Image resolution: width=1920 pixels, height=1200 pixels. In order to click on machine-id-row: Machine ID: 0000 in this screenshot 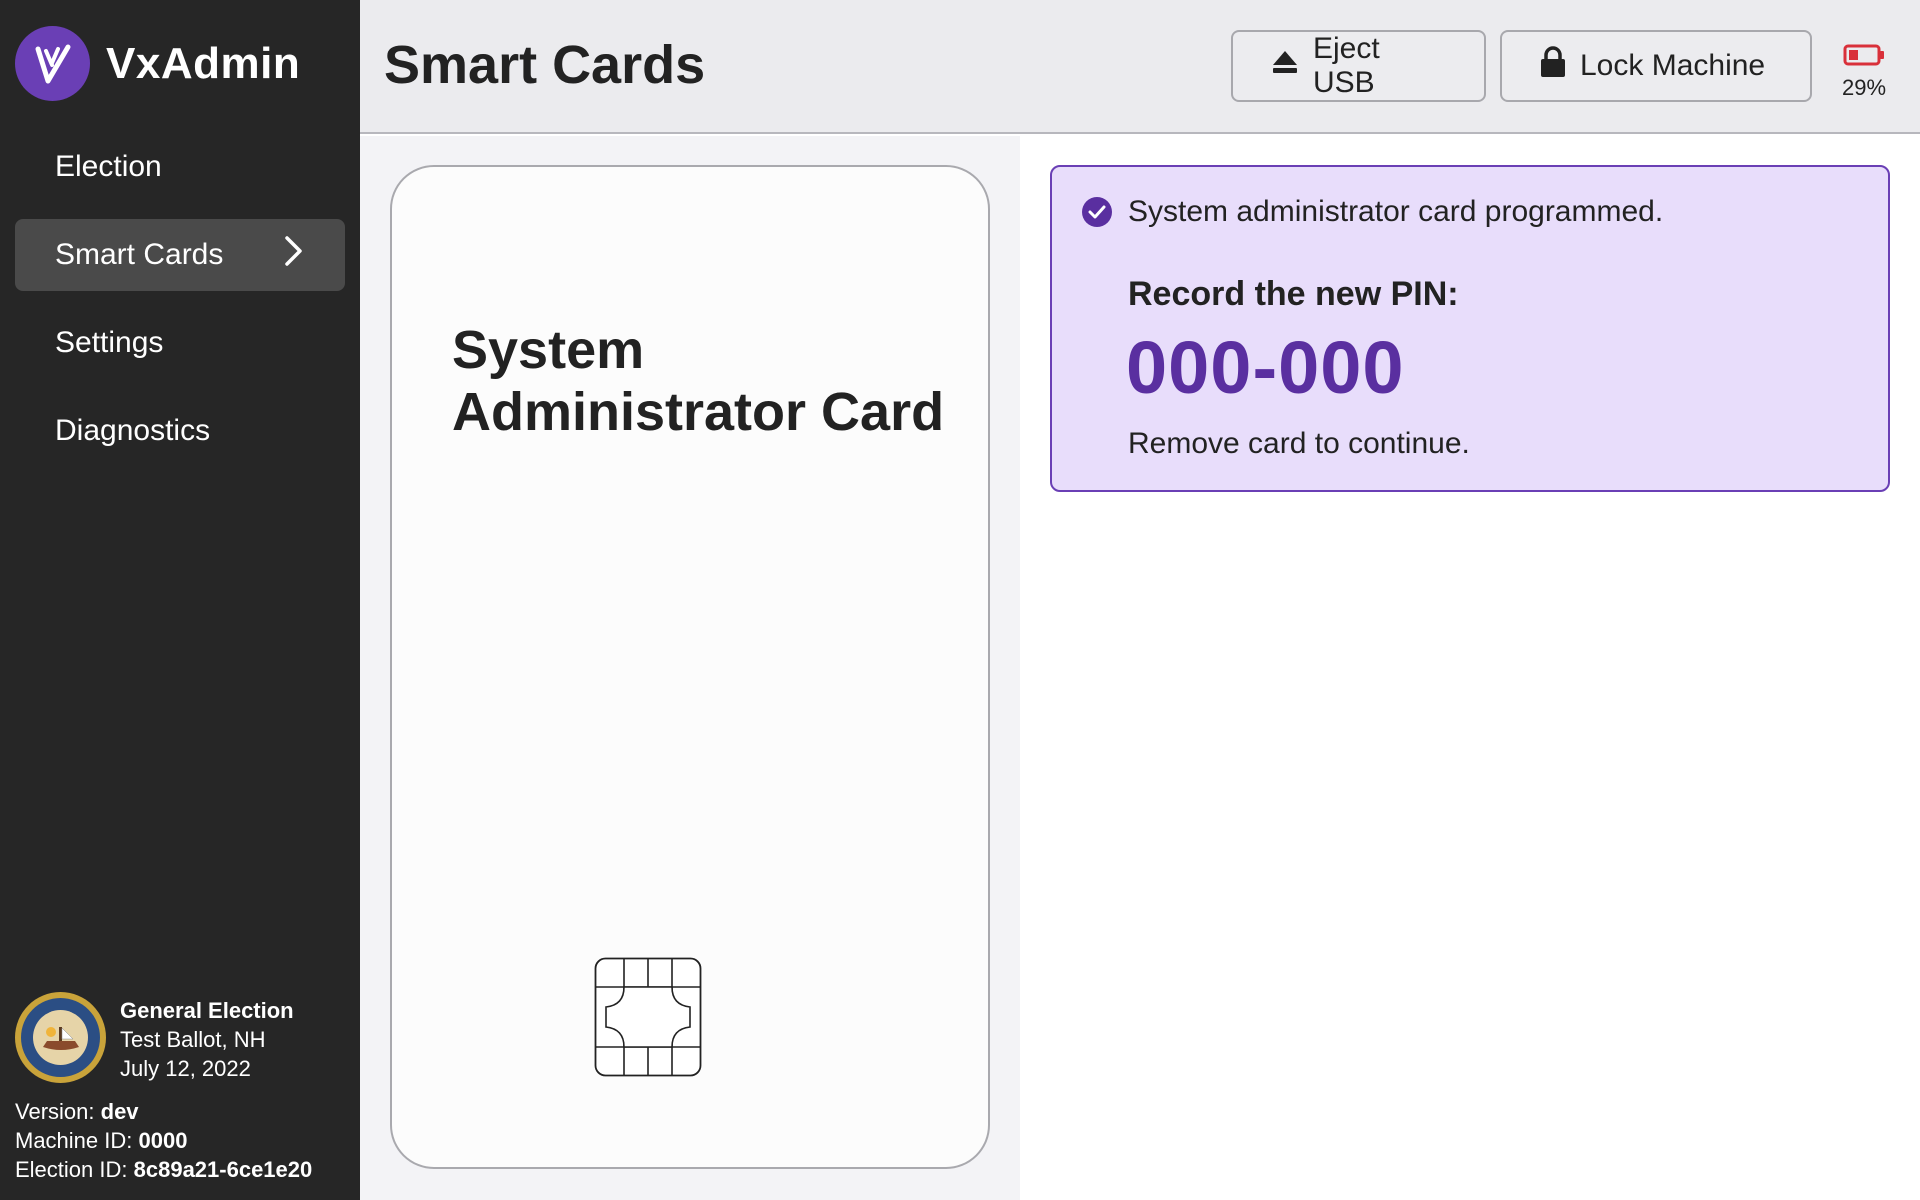, I will do `click(163, 1140)`.